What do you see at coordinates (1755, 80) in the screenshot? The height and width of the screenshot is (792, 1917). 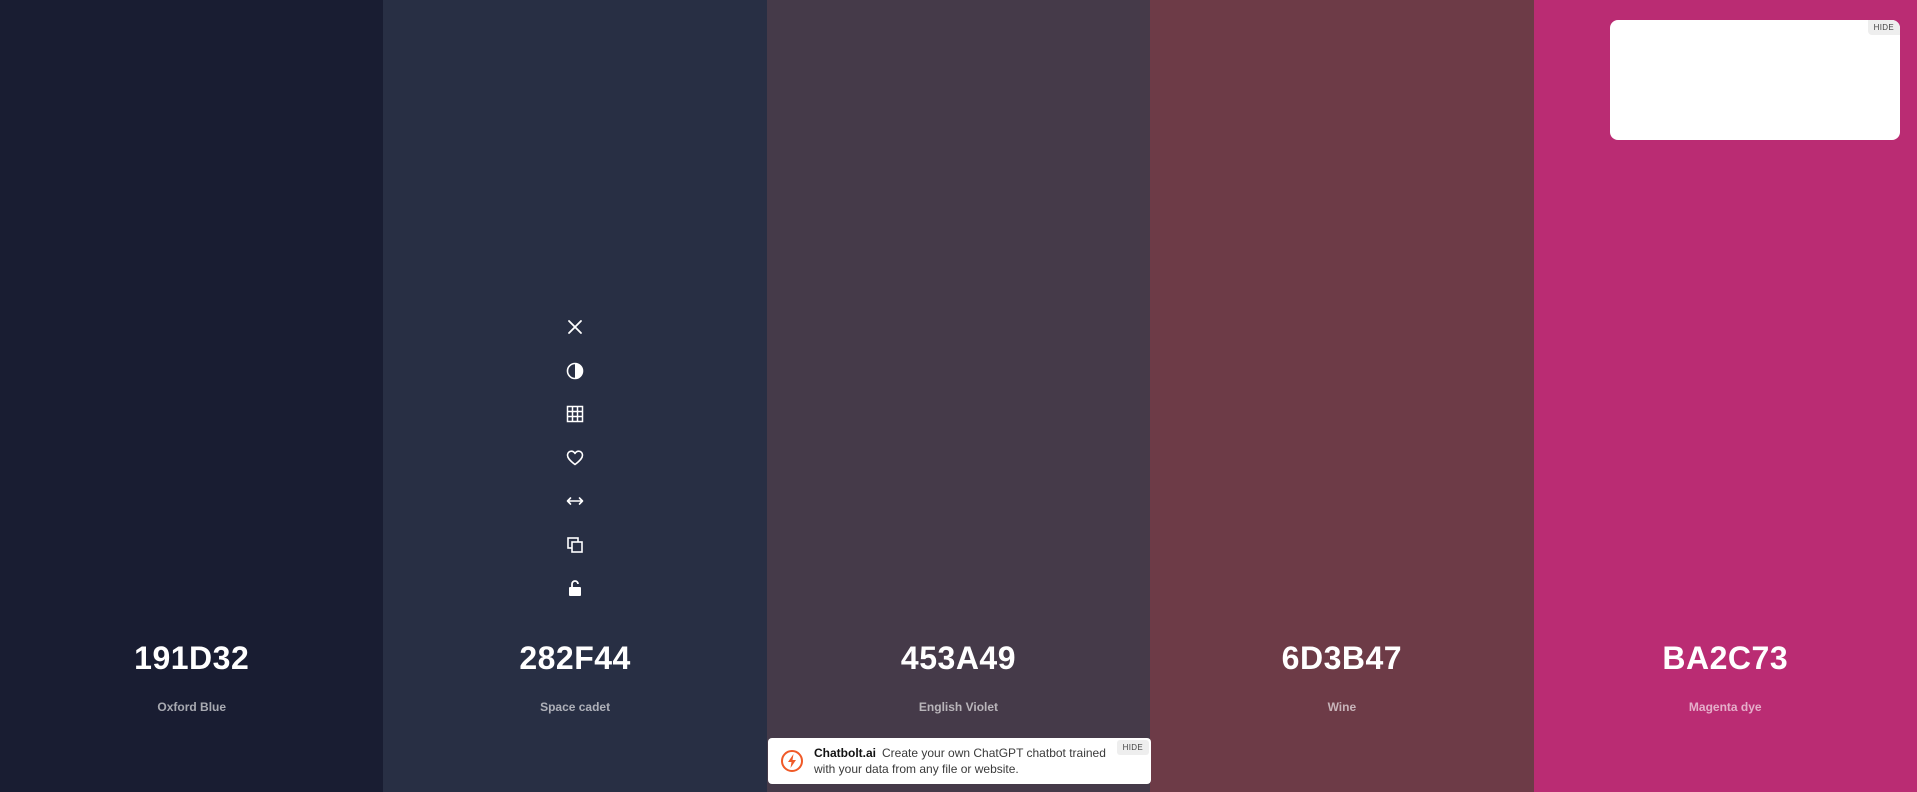 I see `ad-box: HIDE` at bounding box center [1755, 80].